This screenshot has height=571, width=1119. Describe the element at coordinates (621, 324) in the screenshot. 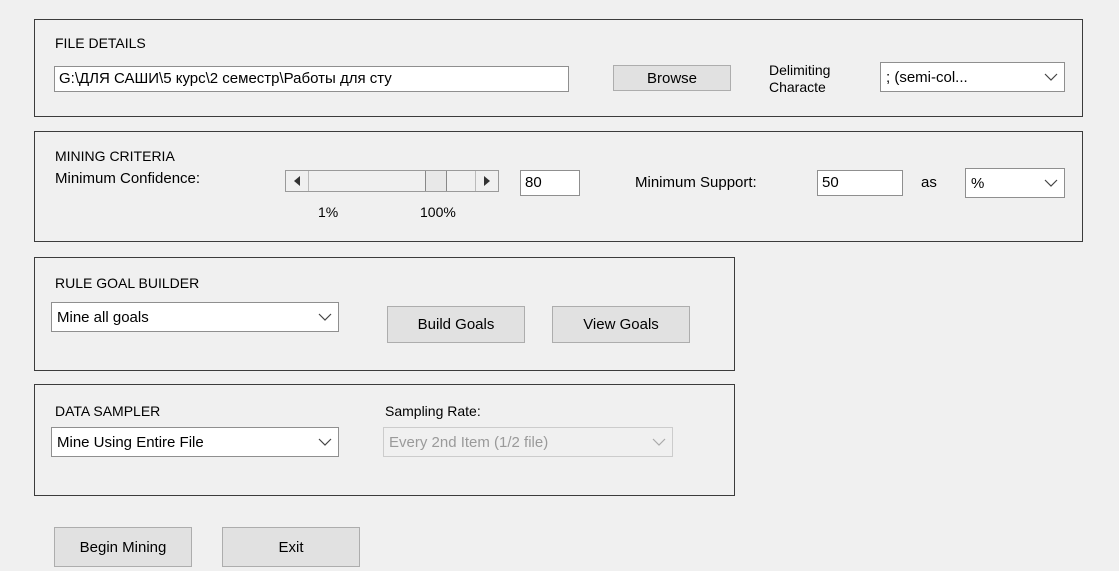

I see `view-goals-button: View Goals` at that location.